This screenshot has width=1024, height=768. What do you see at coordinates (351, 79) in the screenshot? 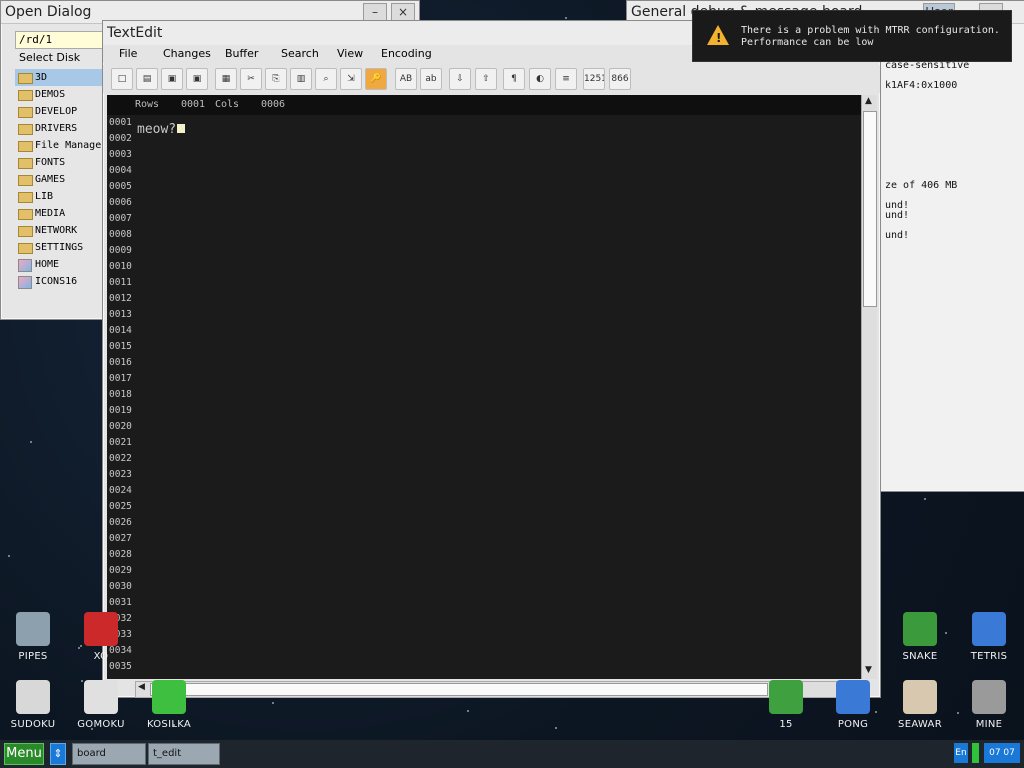
I see `goto-line-icon: ⇲` at bounding box center [351, 79].